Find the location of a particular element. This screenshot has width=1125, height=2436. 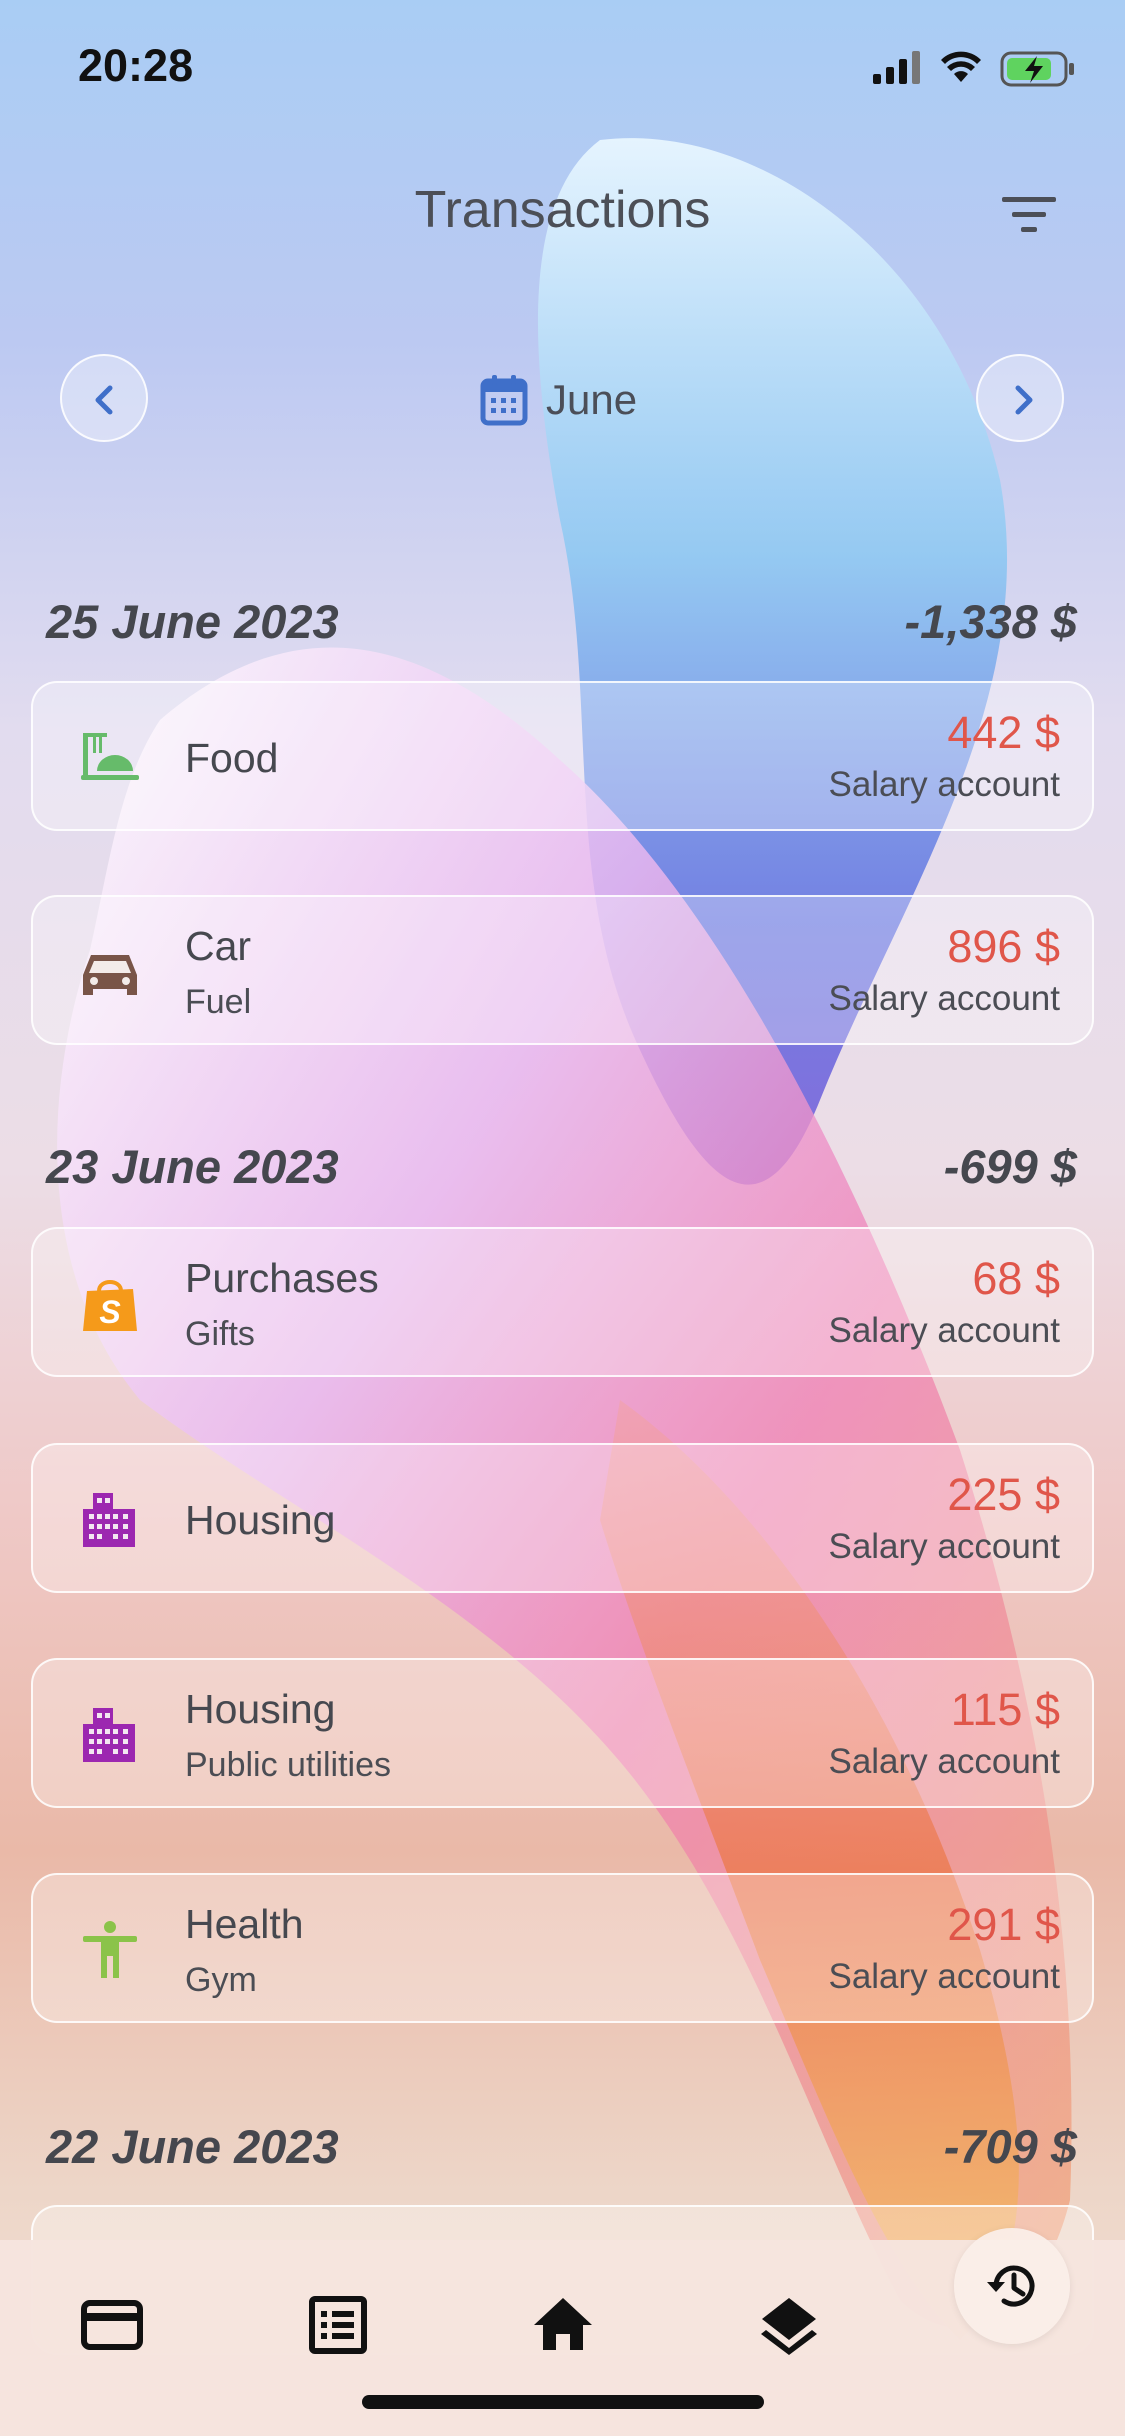

transaction-subcategory: Fuel is located at coordinates (218, 1002).